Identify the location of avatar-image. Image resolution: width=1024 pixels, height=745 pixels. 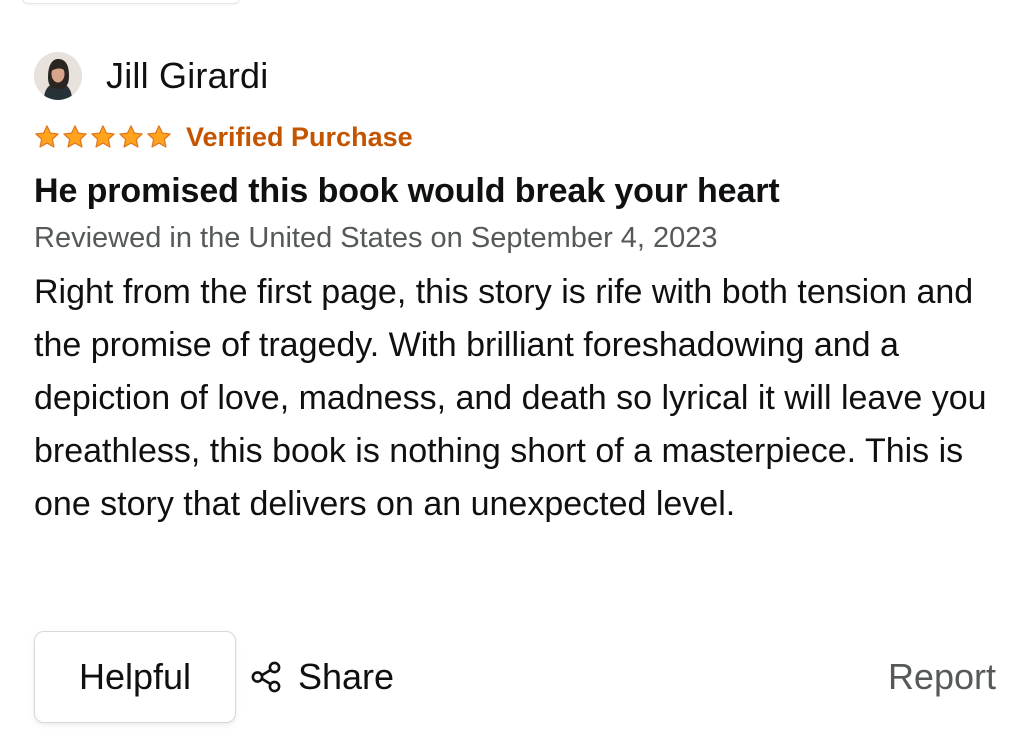
(58, 76).